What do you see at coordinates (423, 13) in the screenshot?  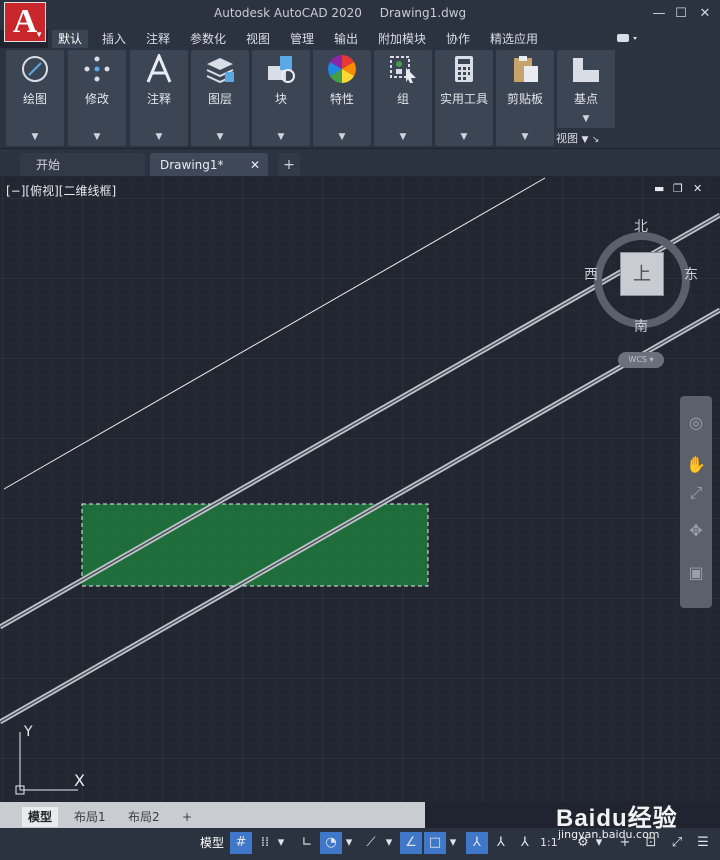 I see `document-name: Drawing1.dwg` at bounding box center [423, 13].